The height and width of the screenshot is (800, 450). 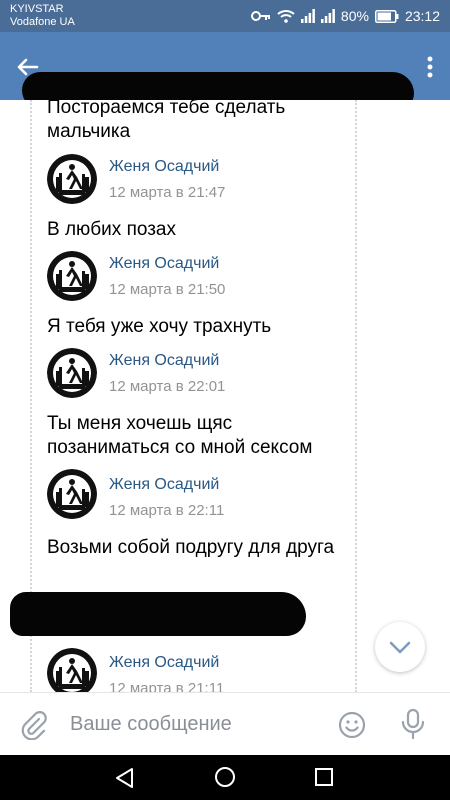 I want to click on message-composer, so click(x=225, y=723).